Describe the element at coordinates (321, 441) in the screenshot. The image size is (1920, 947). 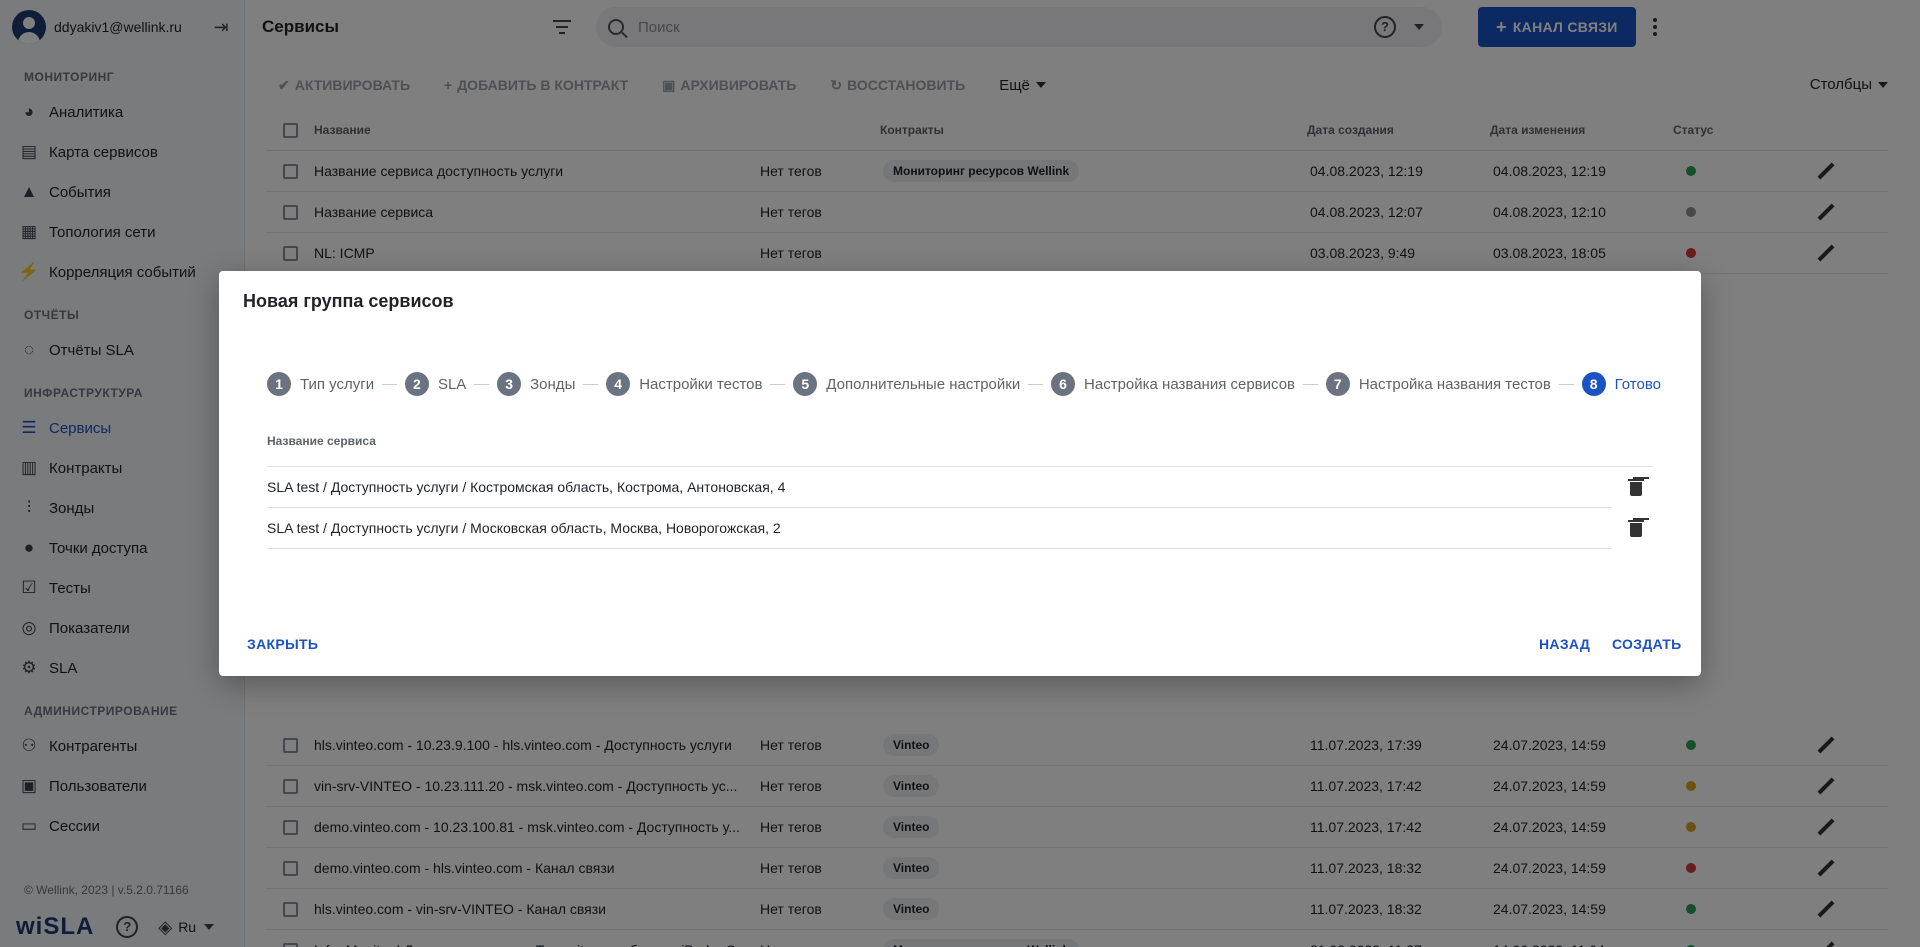
I see `services-header: Название сервиса` at that location.